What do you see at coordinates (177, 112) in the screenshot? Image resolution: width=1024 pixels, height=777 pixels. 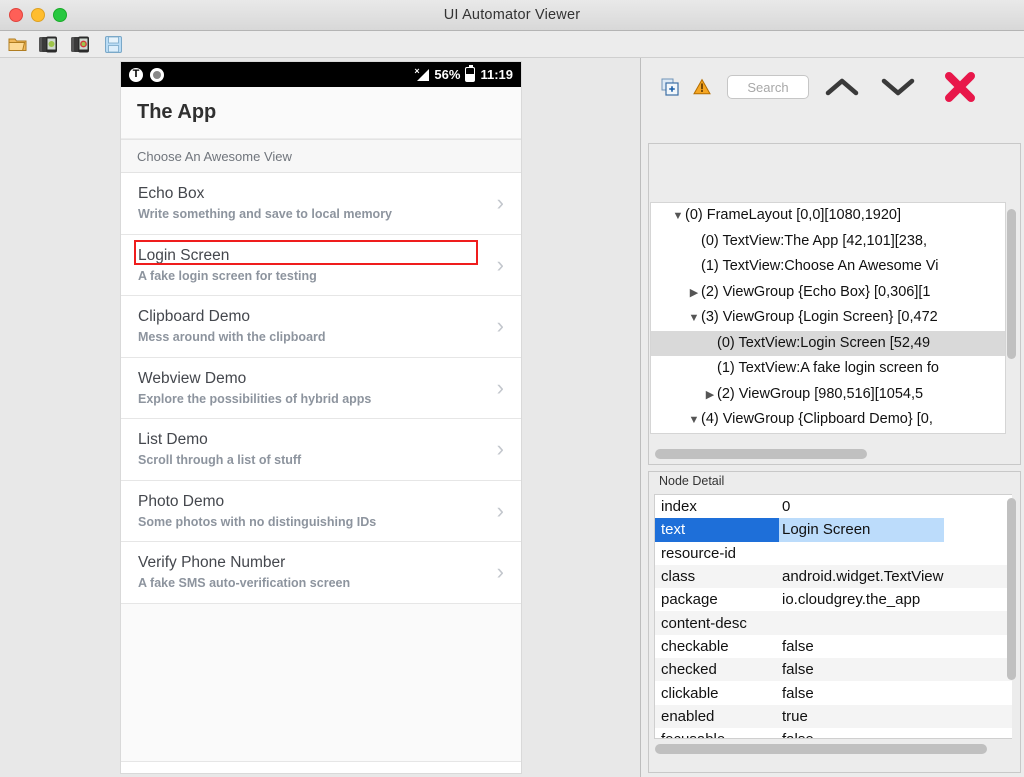 I see `device-app-title: The App` at bounding box center [177, 112].